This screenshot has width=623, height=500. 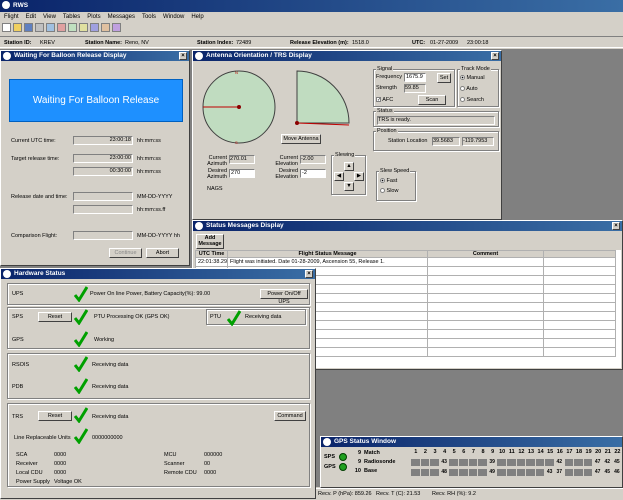 What do you see at coordinates (72, 27) in the screenshot?
I see `table-icon` at bounding box center [72, 27].